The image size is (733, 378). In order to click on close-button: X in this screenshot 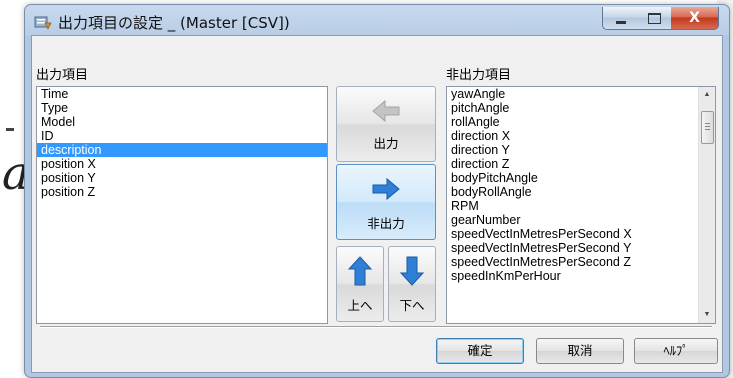, I will do `click(695, 18)`.